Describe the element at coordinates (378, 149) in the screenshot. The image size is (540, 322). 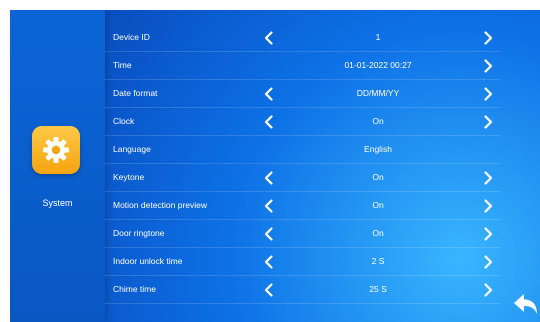
I see `setting-value: English` at that location.